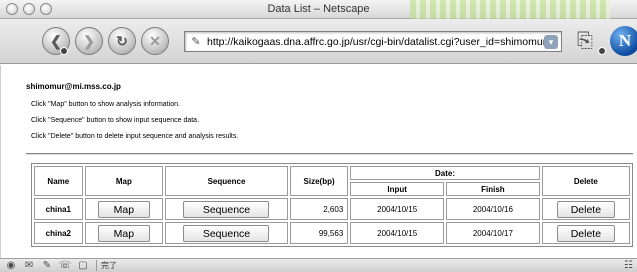  I want to click on row-size: 99,563, so click(319, 233).